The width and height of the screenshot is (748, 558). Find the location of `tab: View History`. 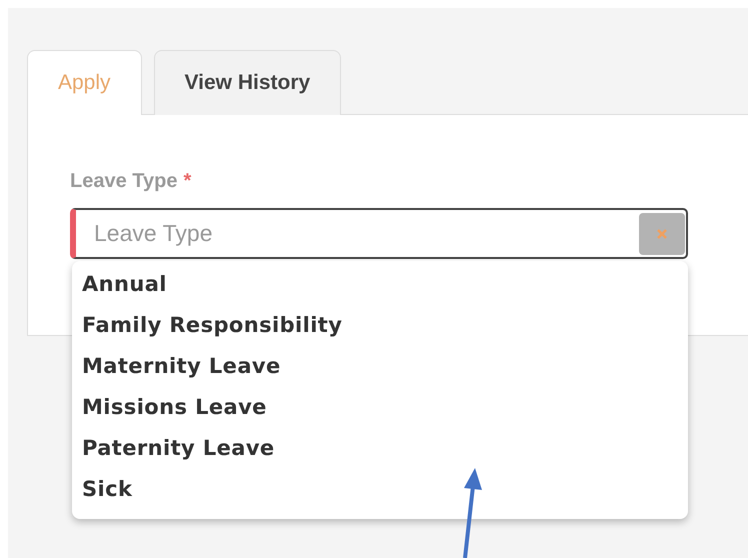

tab: View History is located at coordinates (248, 82).